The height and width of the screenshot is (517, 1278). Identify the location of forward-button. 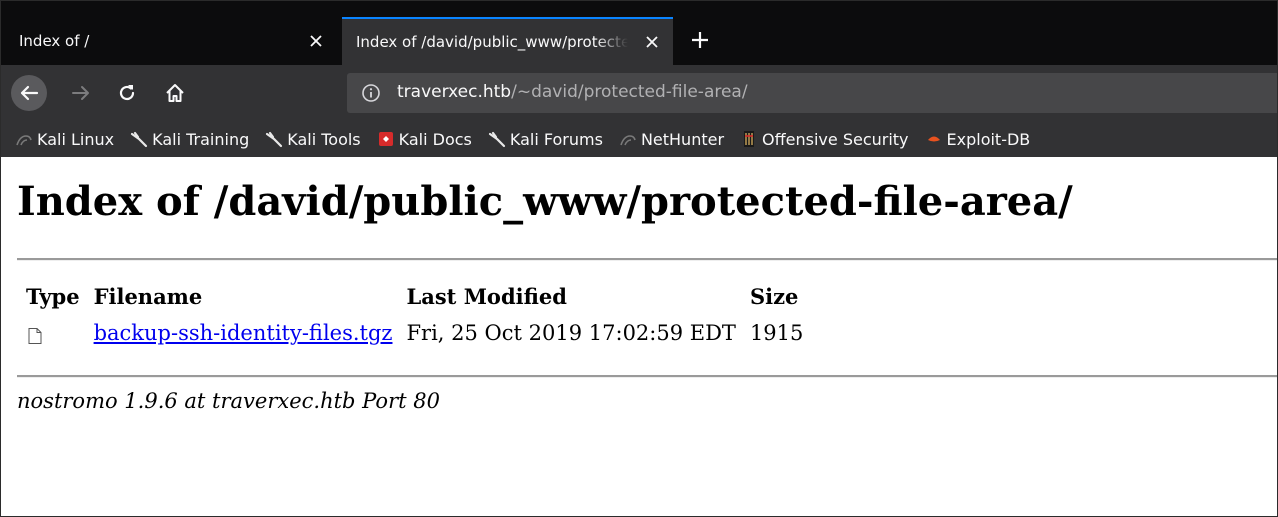
(81, 93).